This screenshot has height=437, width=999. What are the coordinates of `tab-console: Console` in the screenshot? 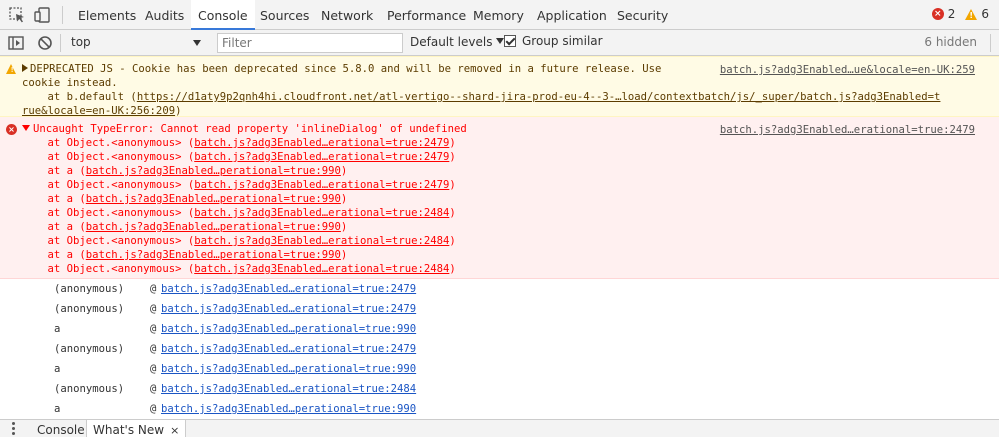 It's located at (223, 15).